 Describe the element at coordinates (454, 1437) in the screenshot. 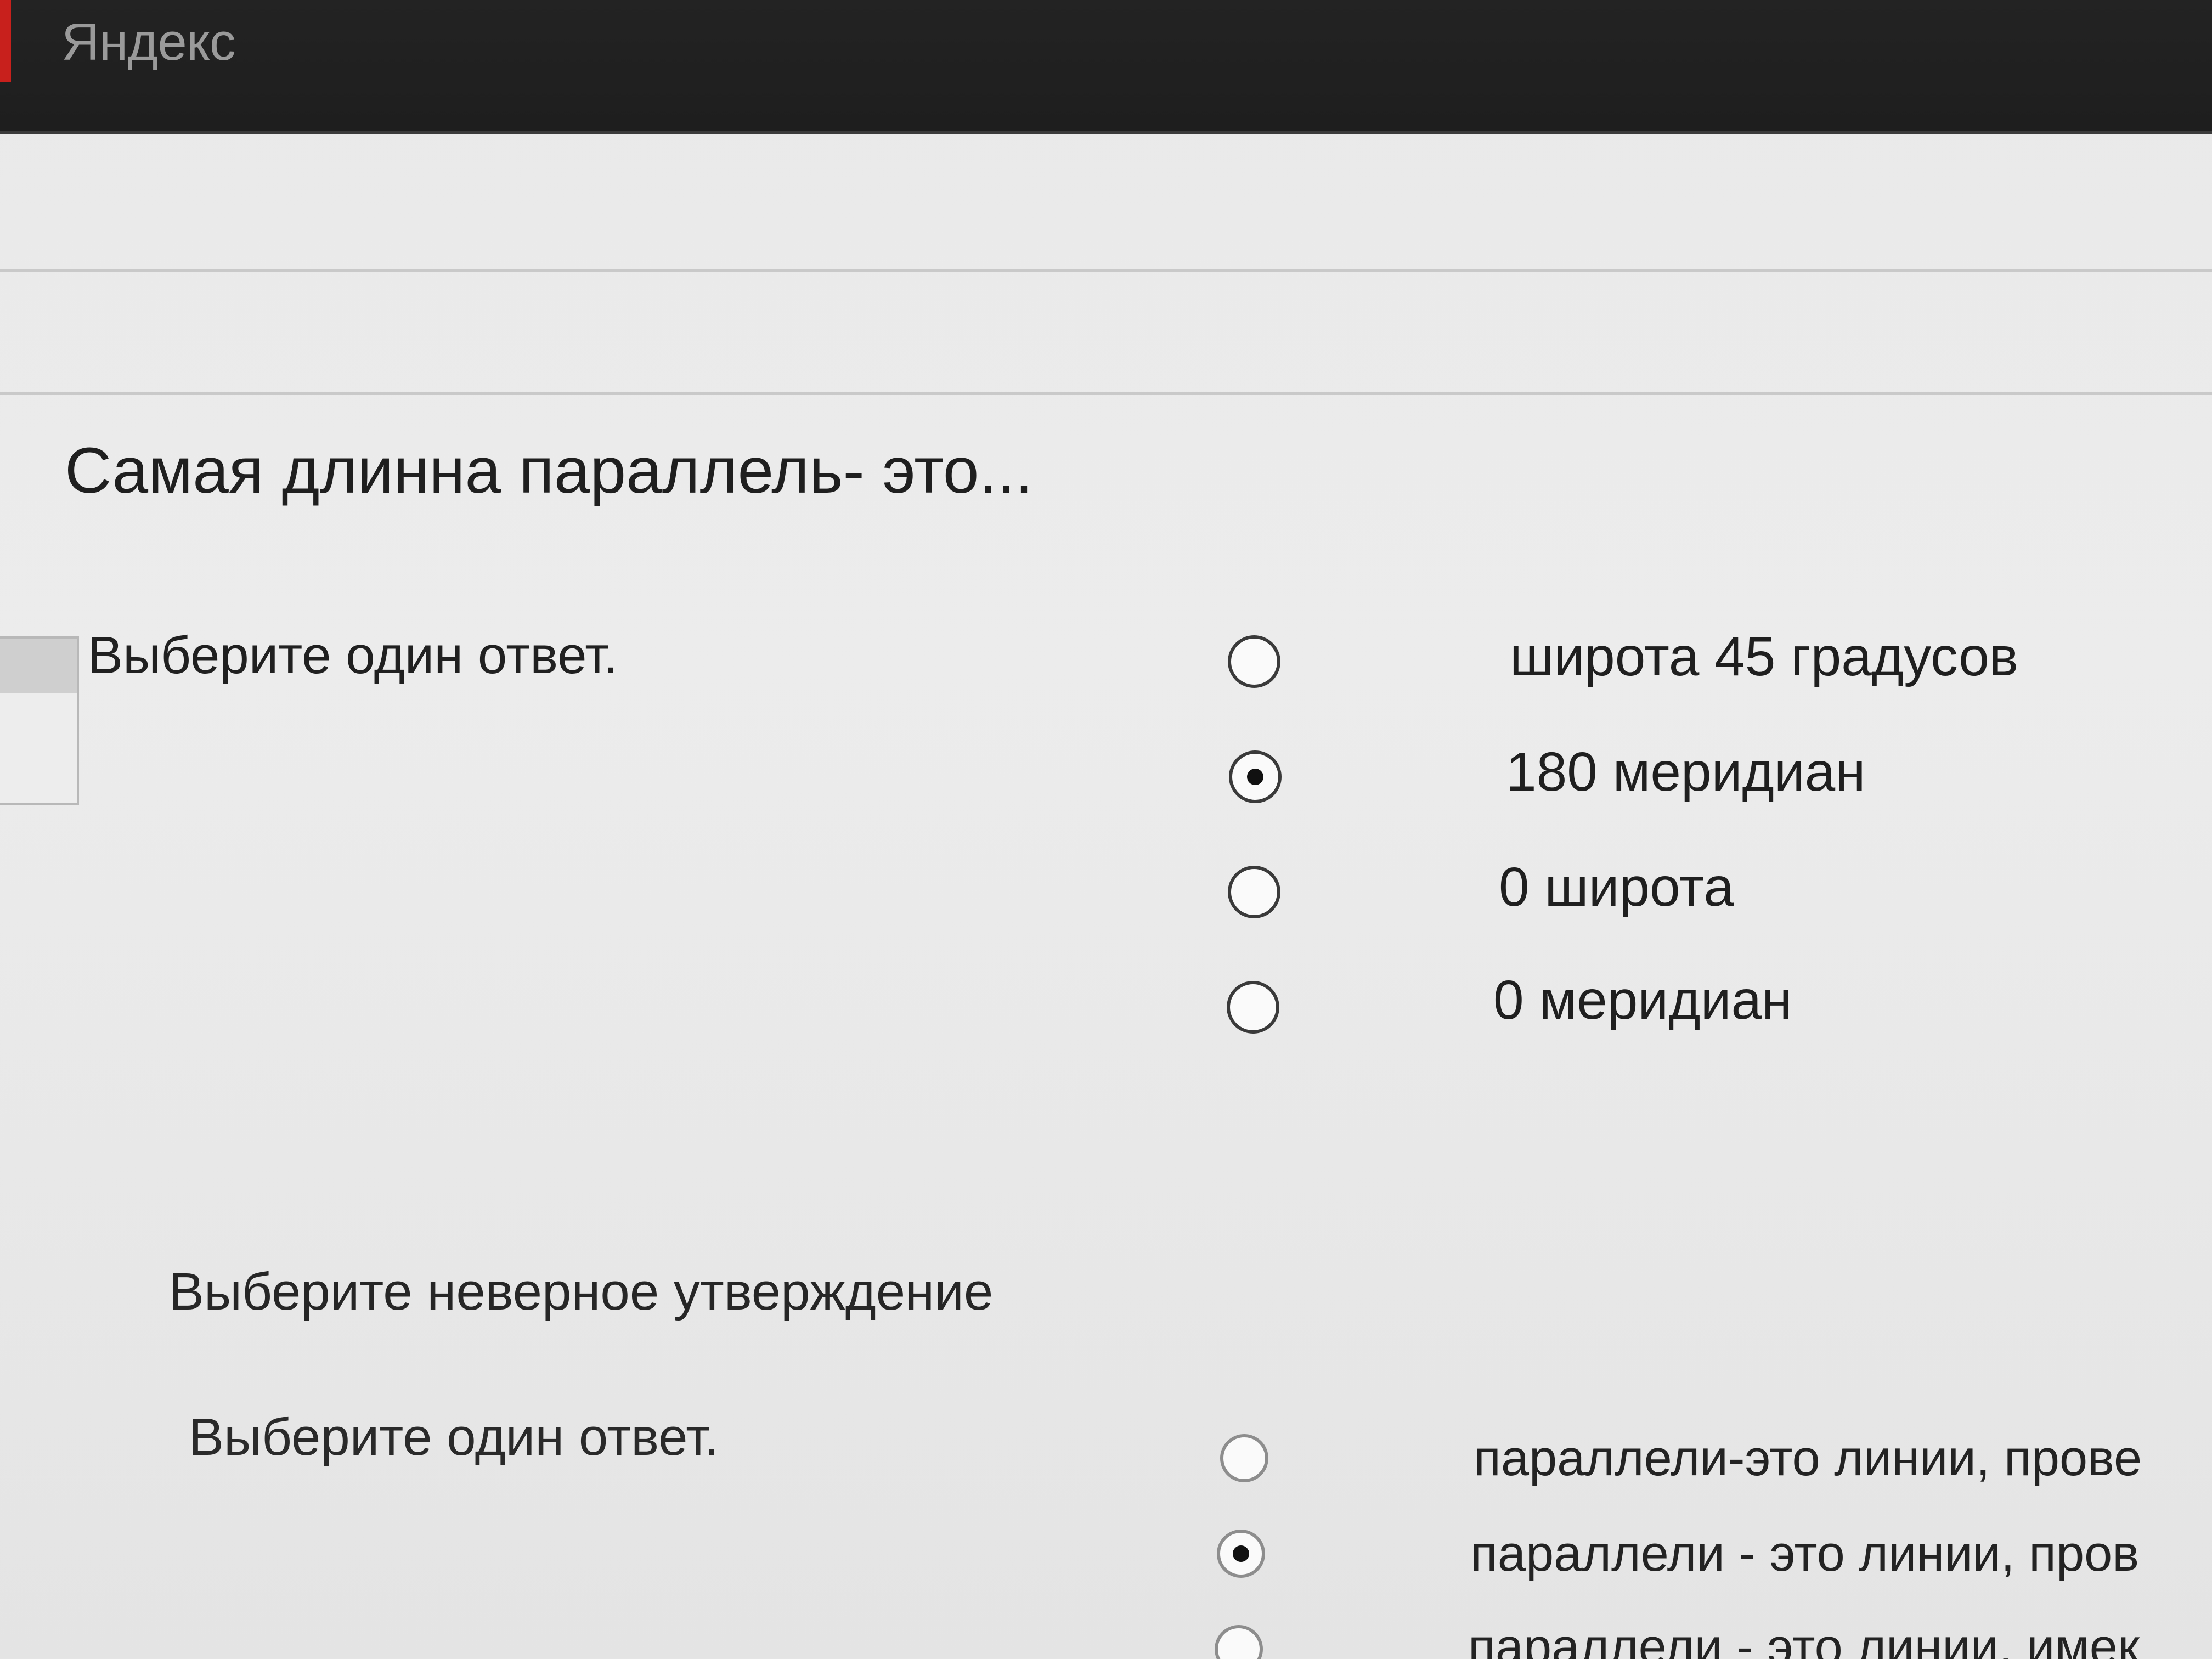

I see `question-2-prompt: Выберите один ответ.` at that location.